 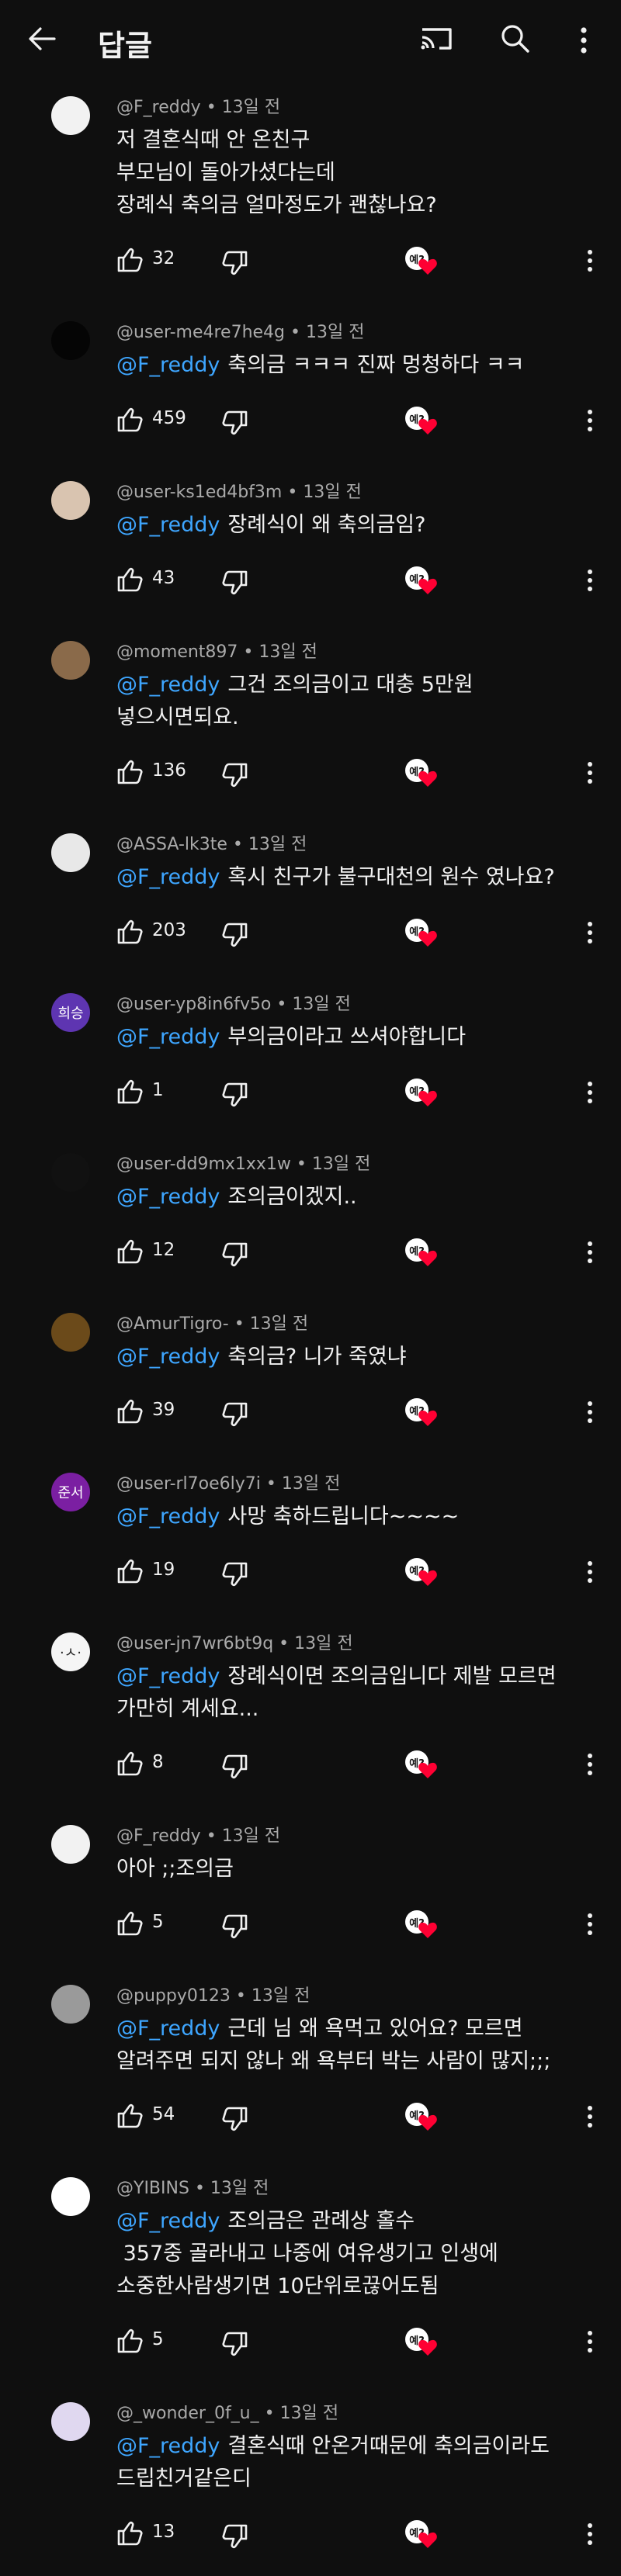 What do you see at coordinates (194, 1643) in the screenshot?
I see `comment-author: @user-jn7wr6bt9q` at bounding box center [194, 1643].